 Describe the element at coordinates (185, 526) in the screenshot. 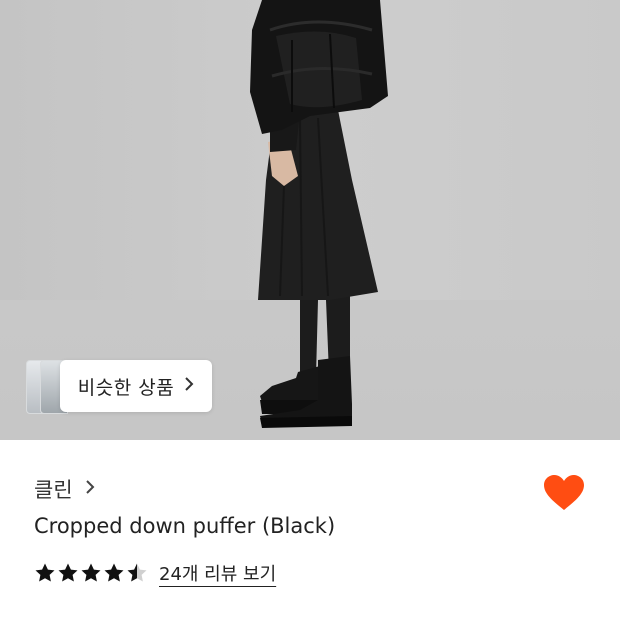

I see `product-name: Cropped down puffer (Black)` at that location.